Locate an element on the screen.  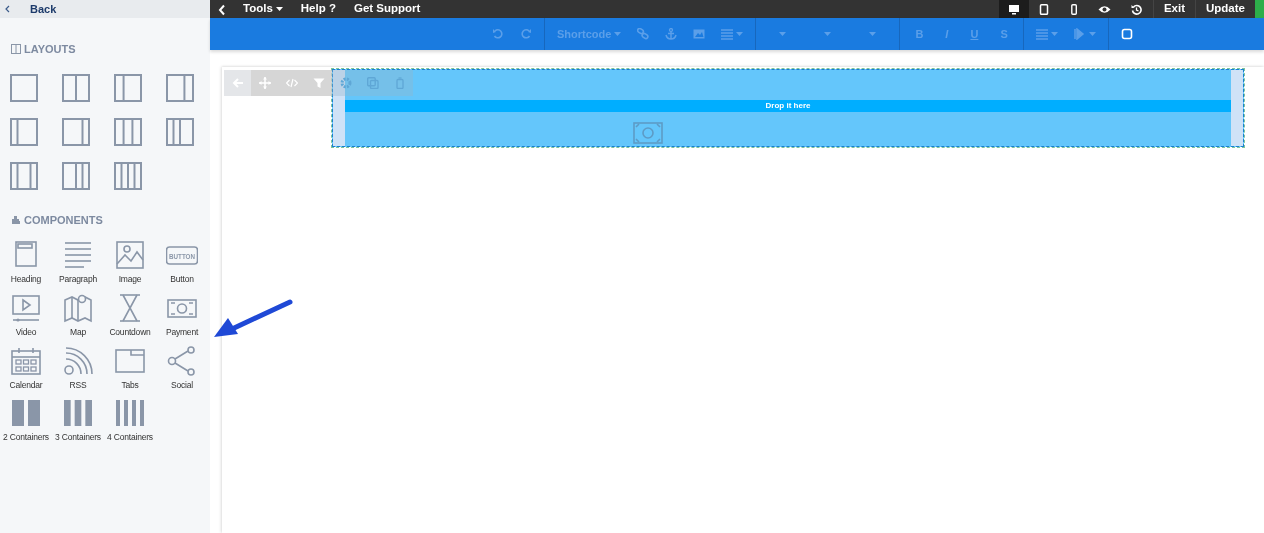
component-tile: Heading is located at coordinates (26, 263).